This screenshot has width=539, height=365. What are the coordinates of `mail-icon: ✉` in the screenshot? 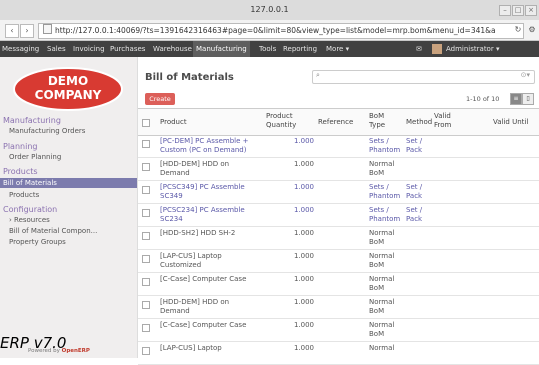 It's located at (419, 49).